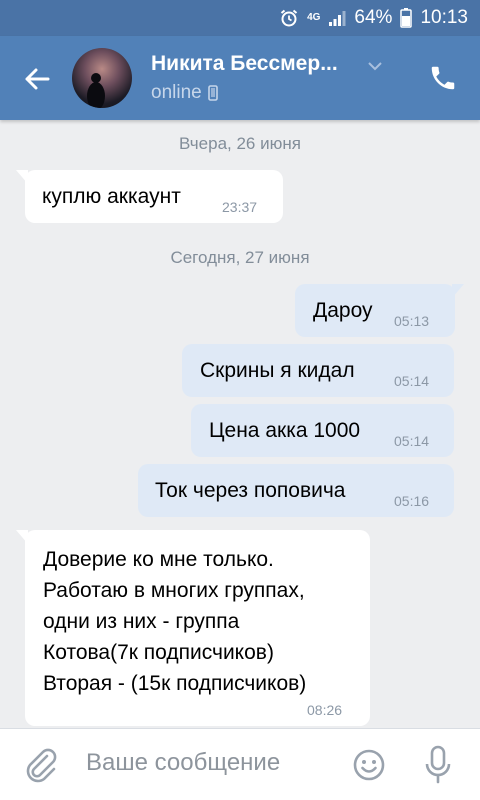 This screenshot has height=800, width=480. What do you see at coordinates (176, 92) in the screenshot?
I see `status-text: online` at bounding box center [176, 92].